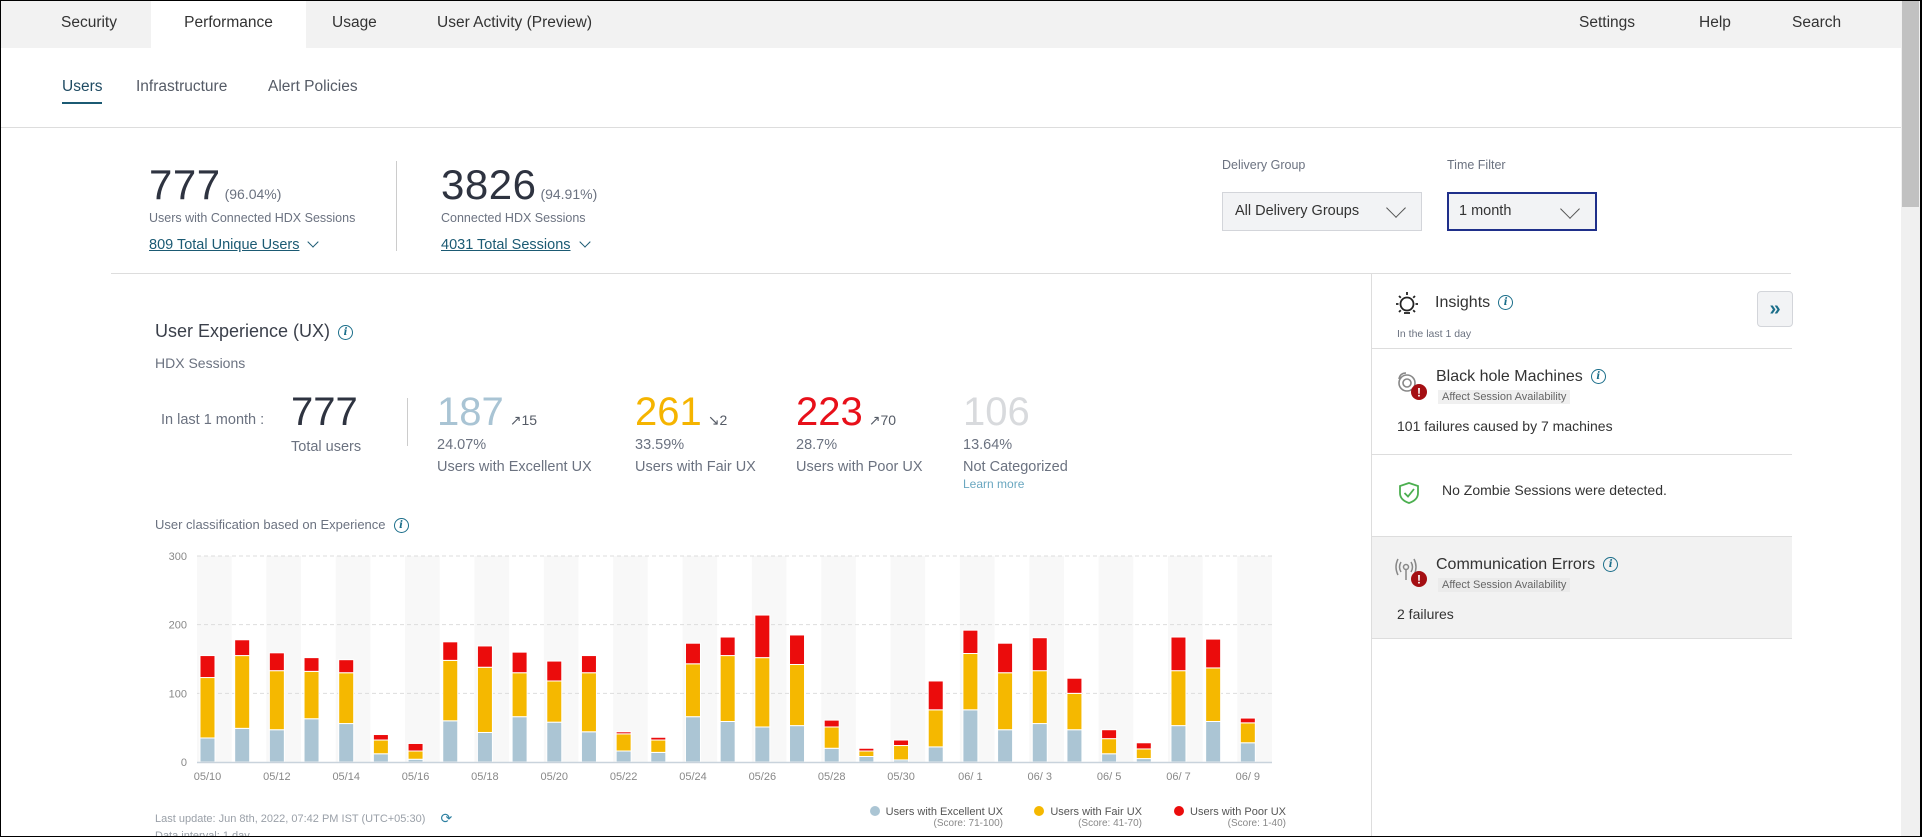 This screenshot has height=837, width=1922. I want to click on vertical-scrollbar, so click(1910, 418).